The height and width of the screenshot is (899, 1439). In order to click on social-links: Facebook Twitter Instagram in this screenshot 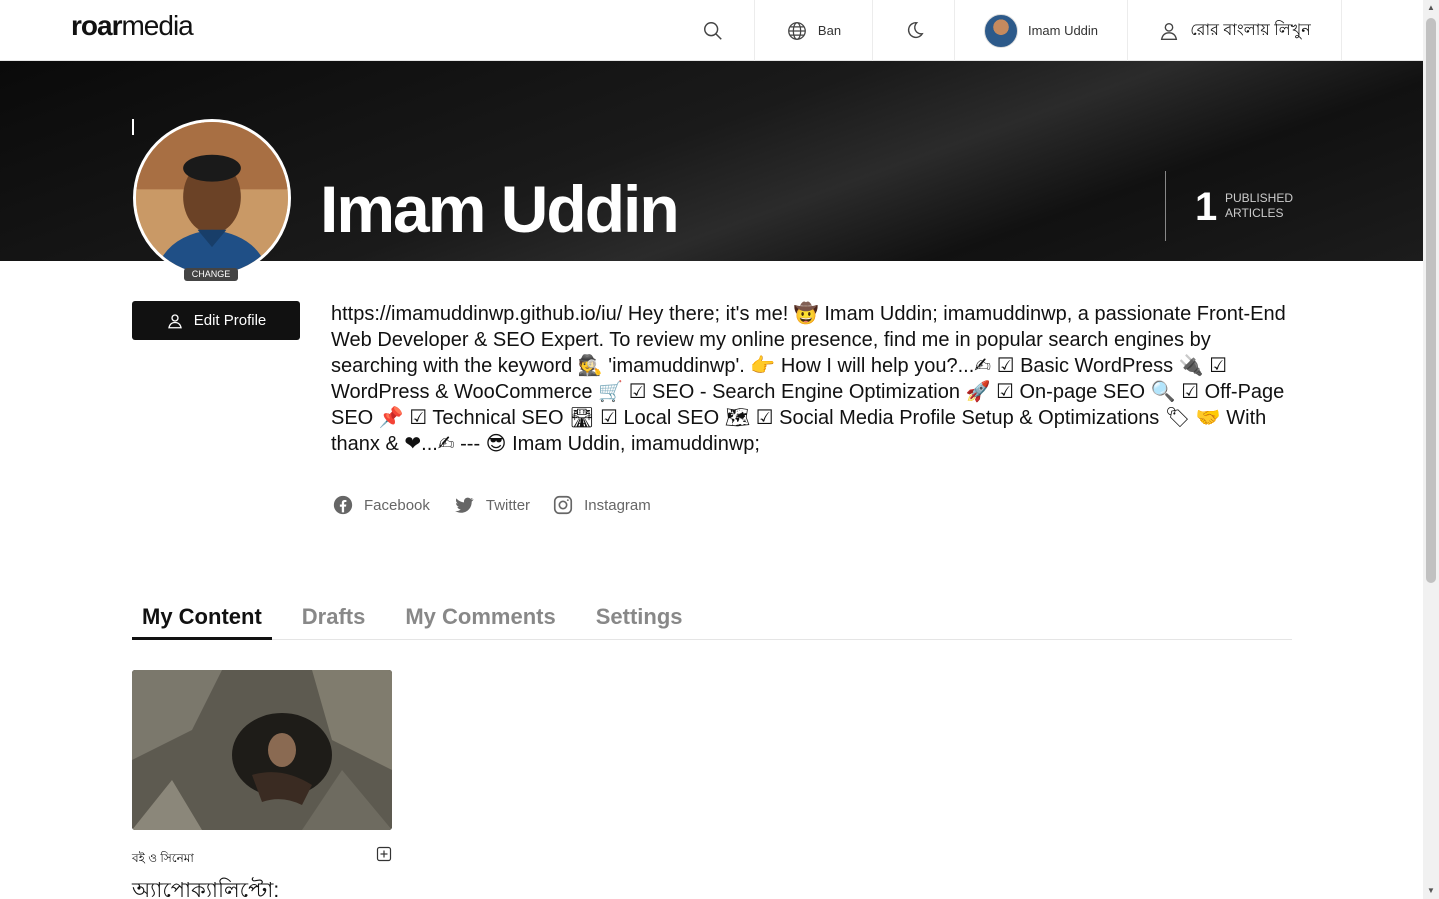, I will do `click(491, 505)`.